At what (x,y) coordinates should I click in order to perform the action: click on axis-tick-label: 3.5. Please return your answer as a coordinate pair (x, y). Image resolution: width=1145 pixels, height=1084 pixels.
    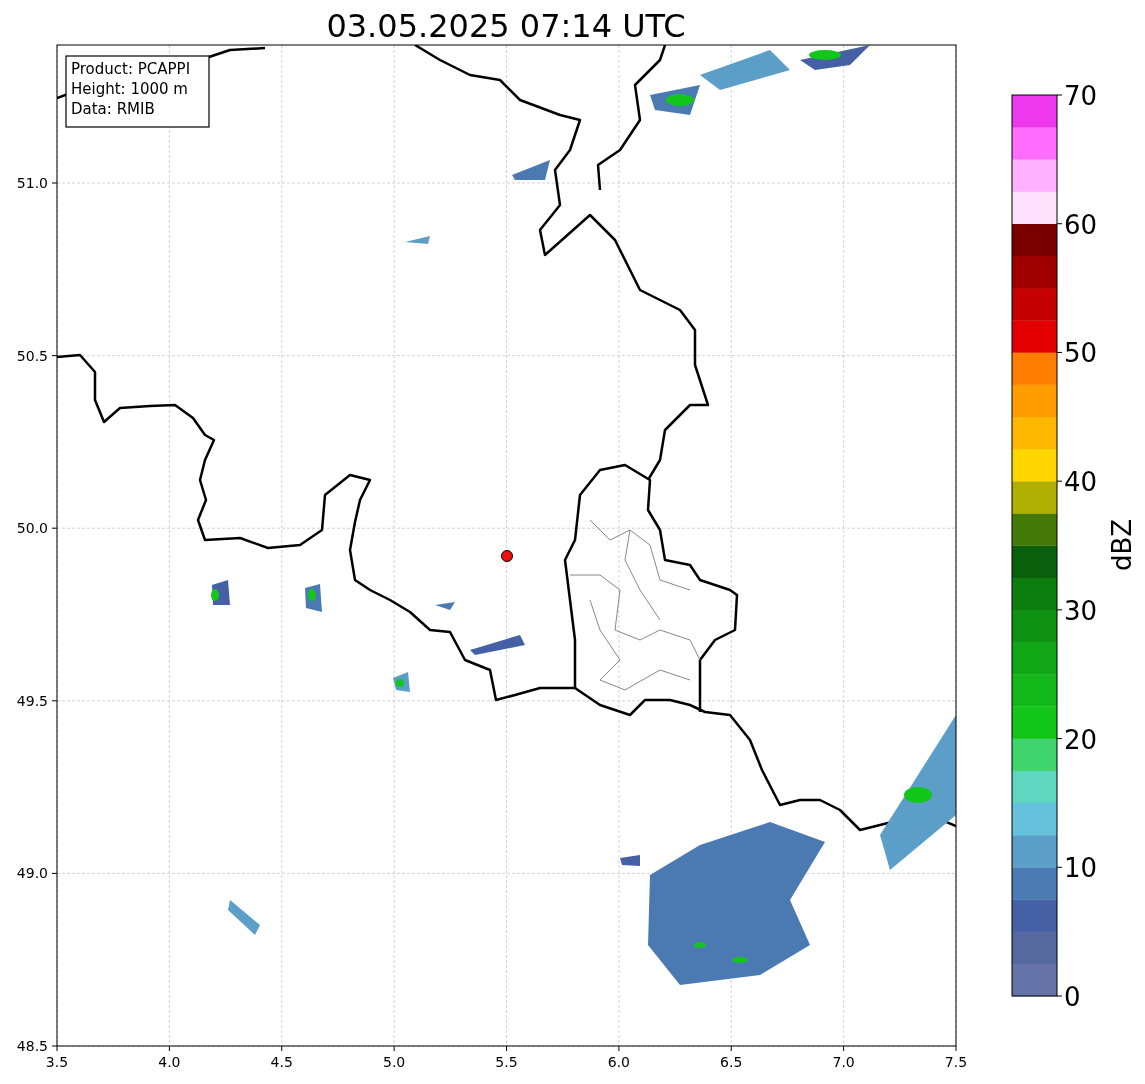
    Looking at the image, I should click on (57, 1062).